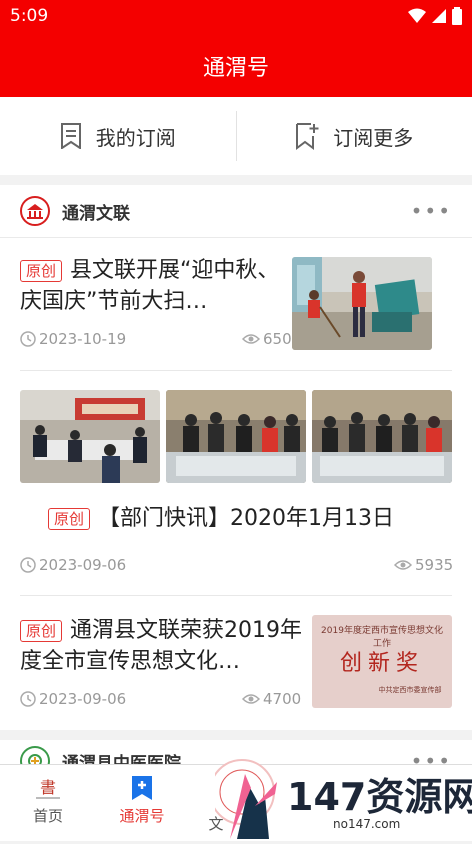  I want to click on status-time: 5:09, so click(29, 16).